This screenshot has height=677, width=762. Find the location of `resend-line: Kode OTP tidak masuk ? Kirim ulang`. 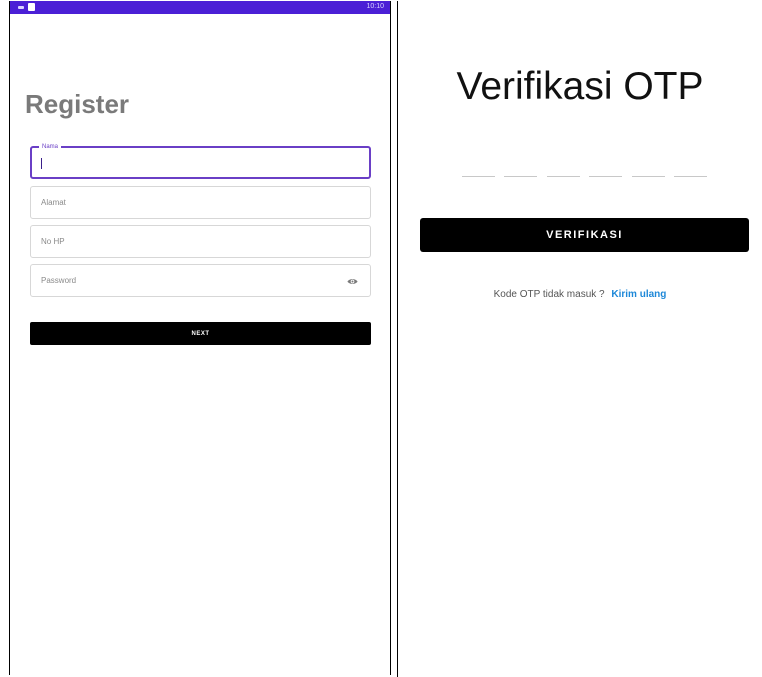

resend-line: Kode OTP tidak masuk ? Kirim ulang is located at coordinates (580, 294).